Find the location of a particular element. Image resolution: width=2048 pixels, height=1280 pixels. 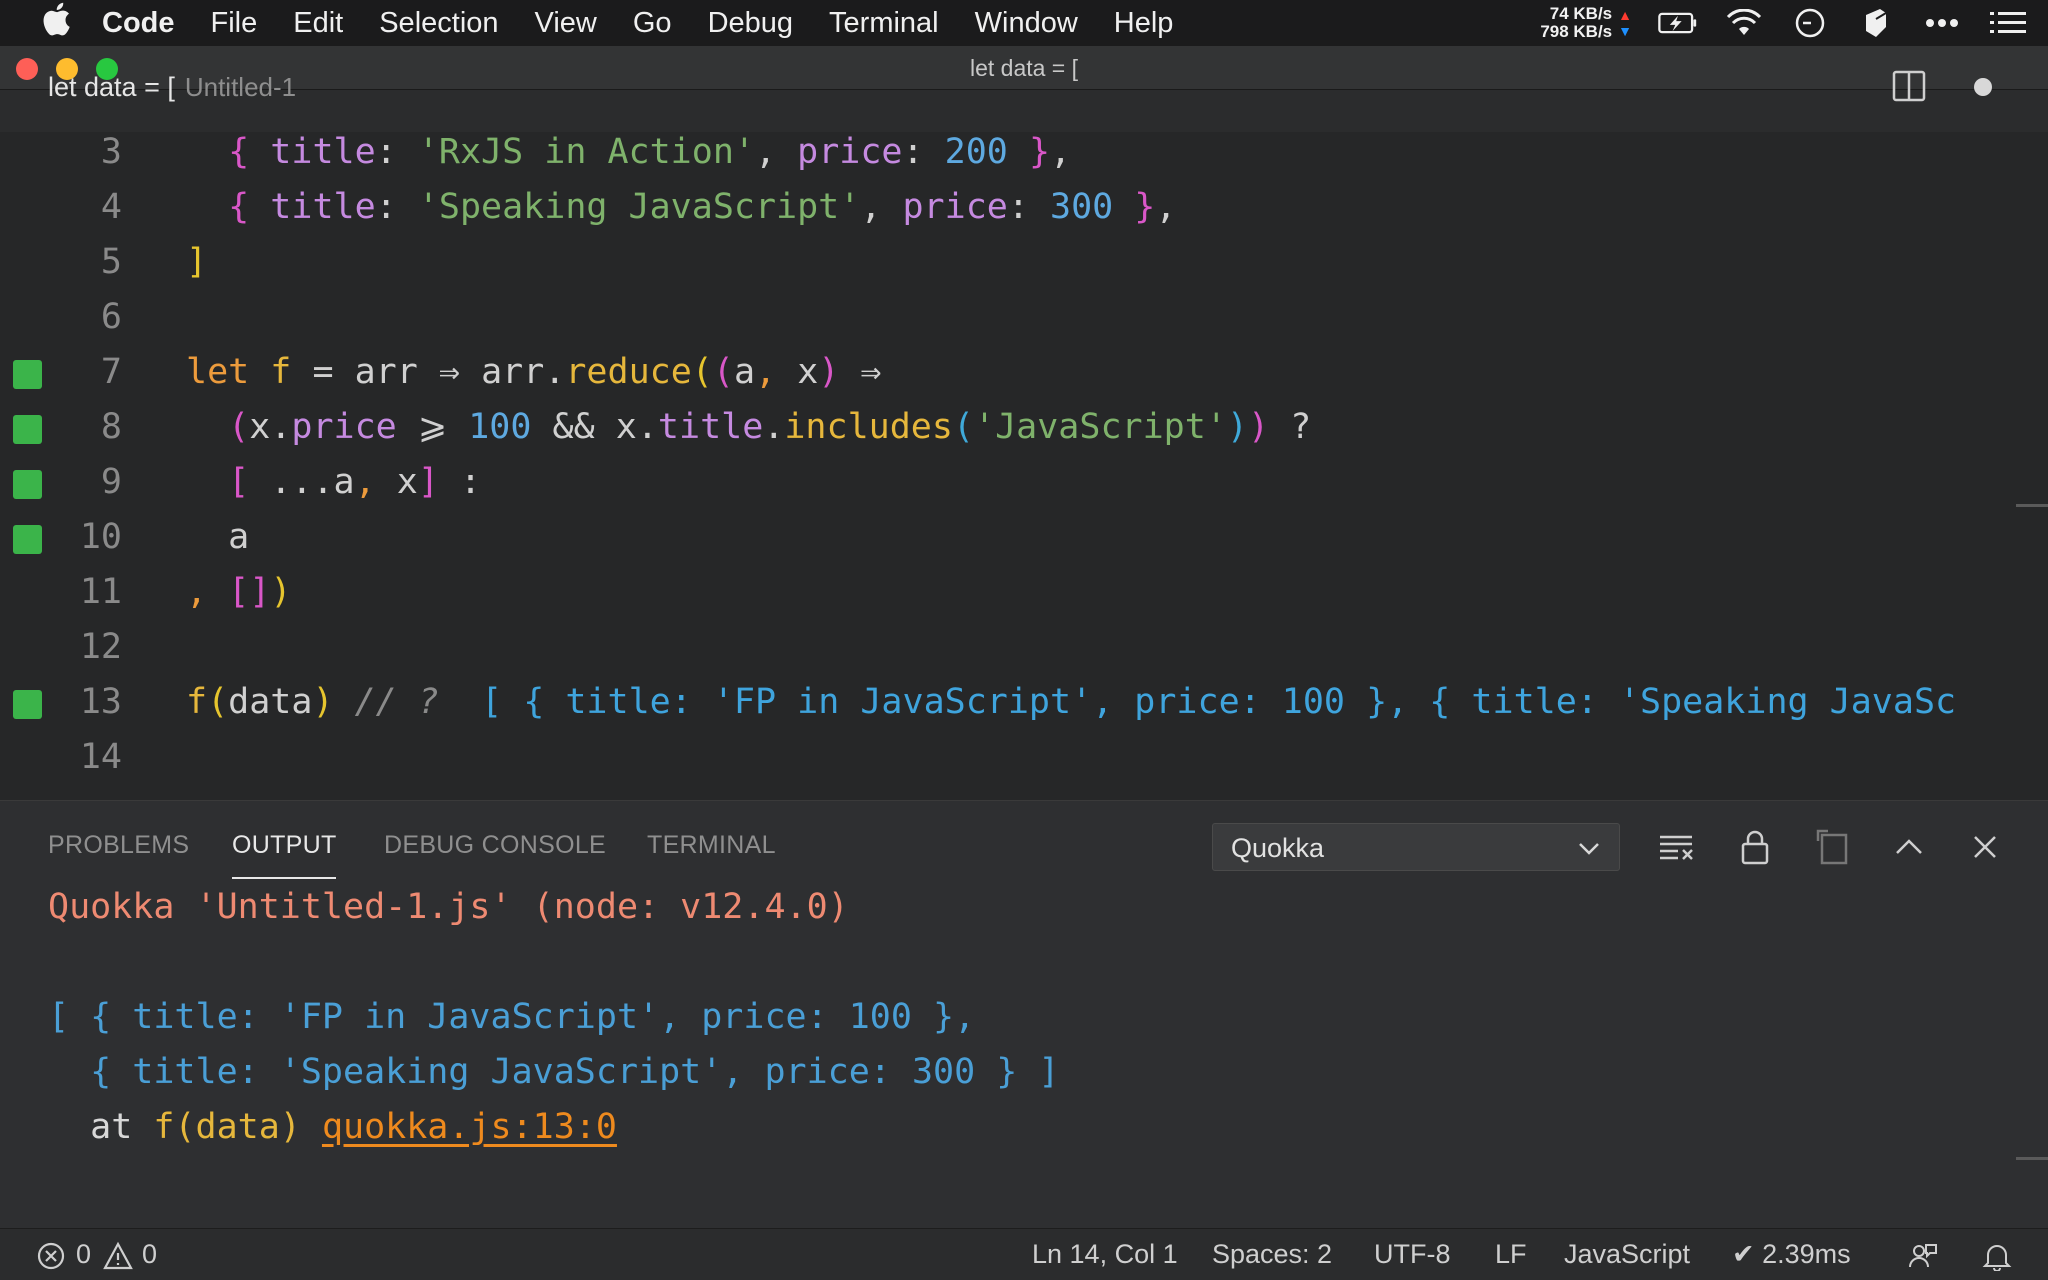

line-number: 12 is located at coordinates (100, 647).